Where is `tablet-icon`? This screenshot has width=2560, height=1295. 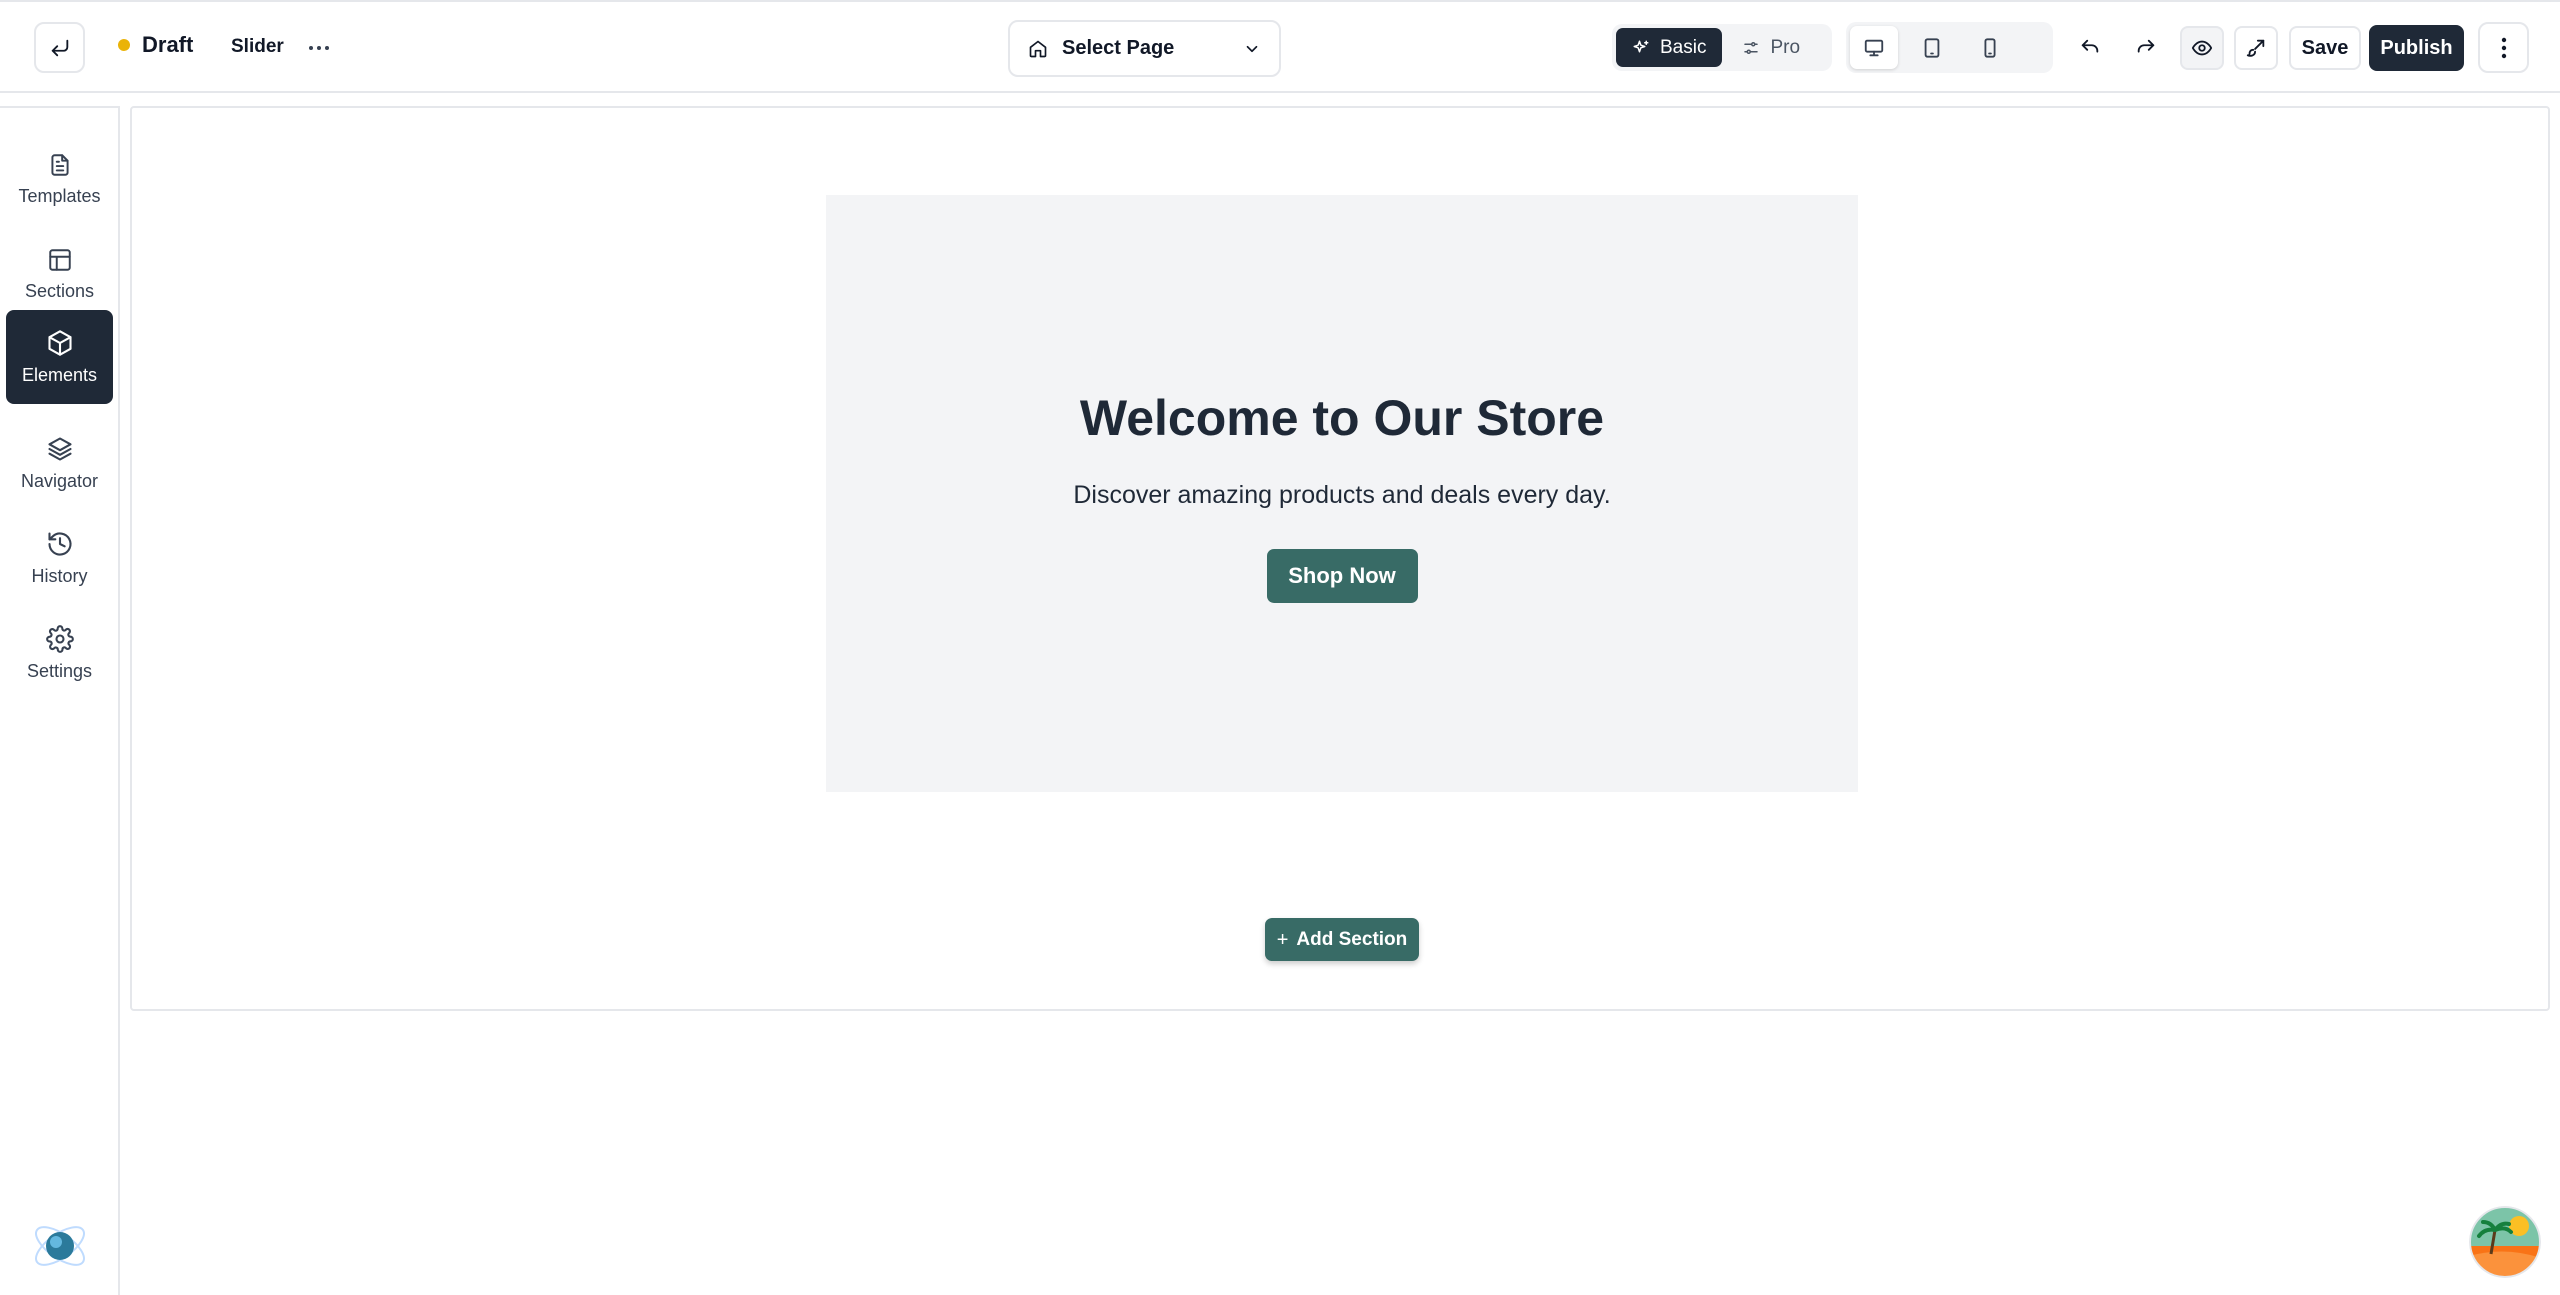 tablet-icon is located at coordinates (1932, 47).